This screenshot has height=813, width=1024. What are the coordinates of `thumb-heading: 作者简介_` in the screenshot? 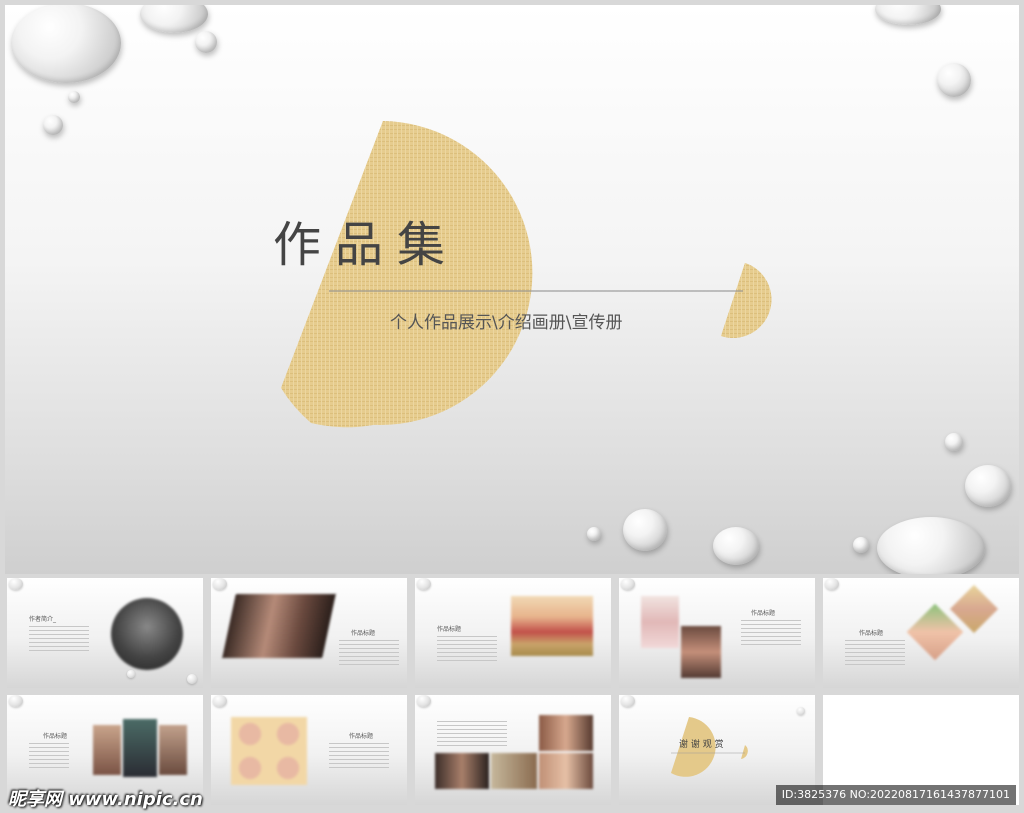 It's located at (43, 619).